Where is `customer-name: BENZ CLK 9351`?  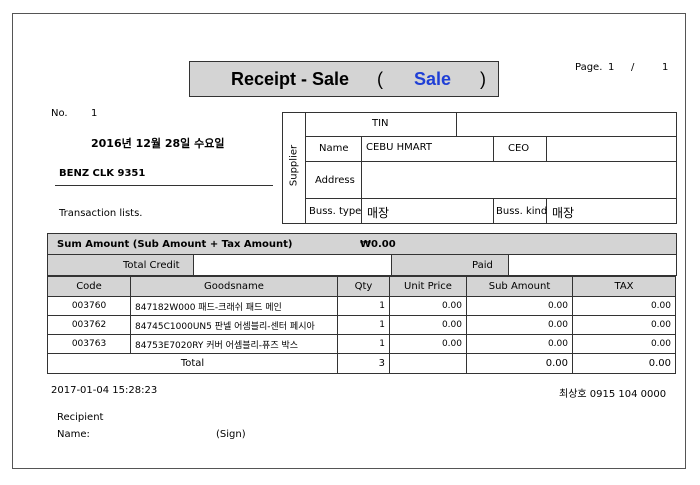
customer-name: BENZ CLK 9351 is located at coordinates (102, 173).